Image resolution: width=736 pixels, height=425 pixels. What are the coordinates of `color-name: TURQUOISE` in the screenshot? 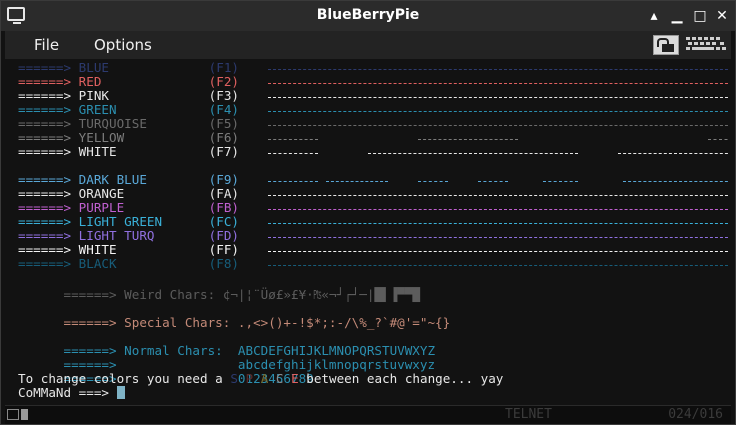 It's located at (112, 123).